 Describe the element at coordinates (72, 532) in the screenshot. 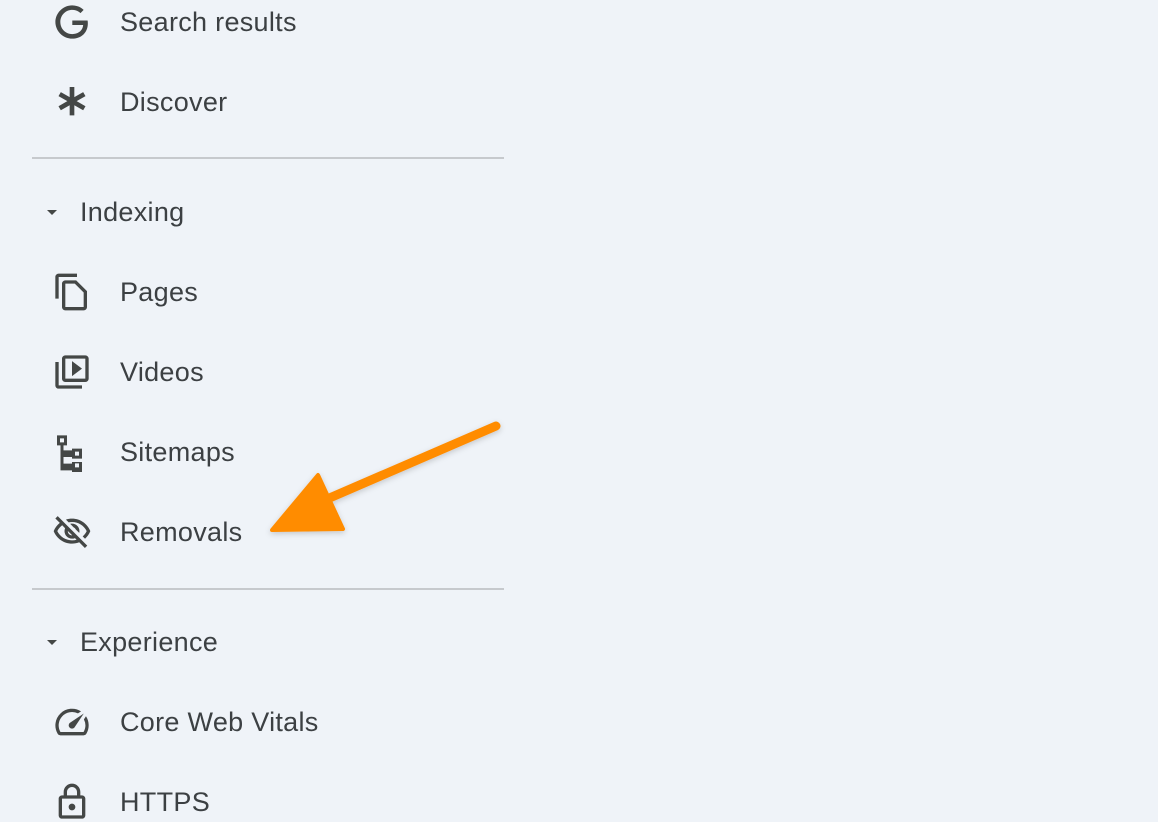

I see `visibility-off-icon` at that location.